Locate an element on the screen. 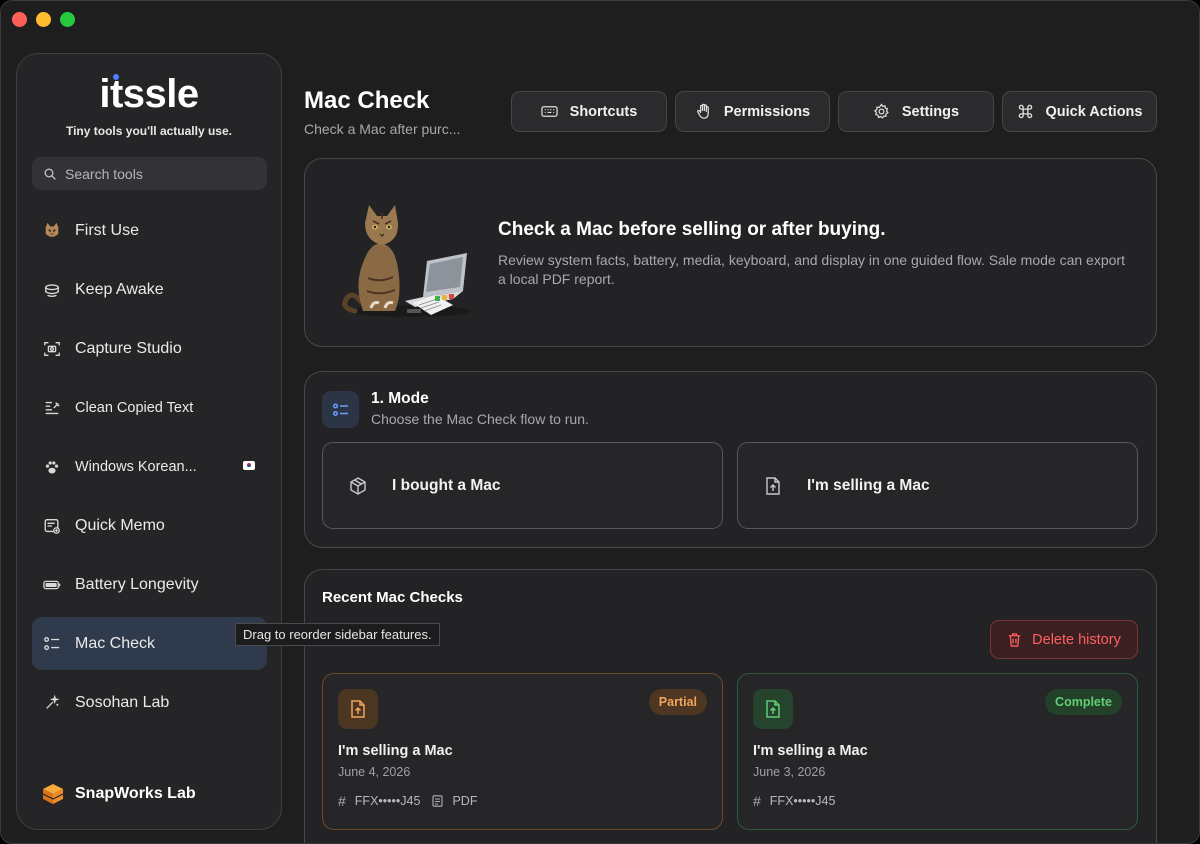 The width and height of the screenshot is (1200, 844). history-item-meta: # FFX•••••J45 PDF is located at coordinates (407, 801).